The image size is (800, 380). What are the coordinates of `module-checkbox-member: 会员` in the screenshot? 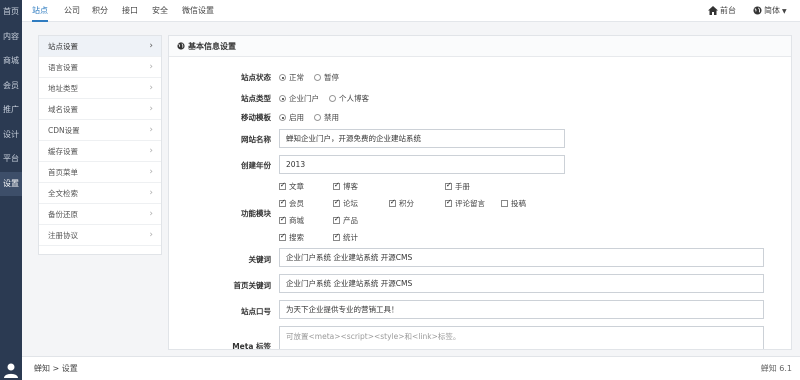 It's located at (291, 203).